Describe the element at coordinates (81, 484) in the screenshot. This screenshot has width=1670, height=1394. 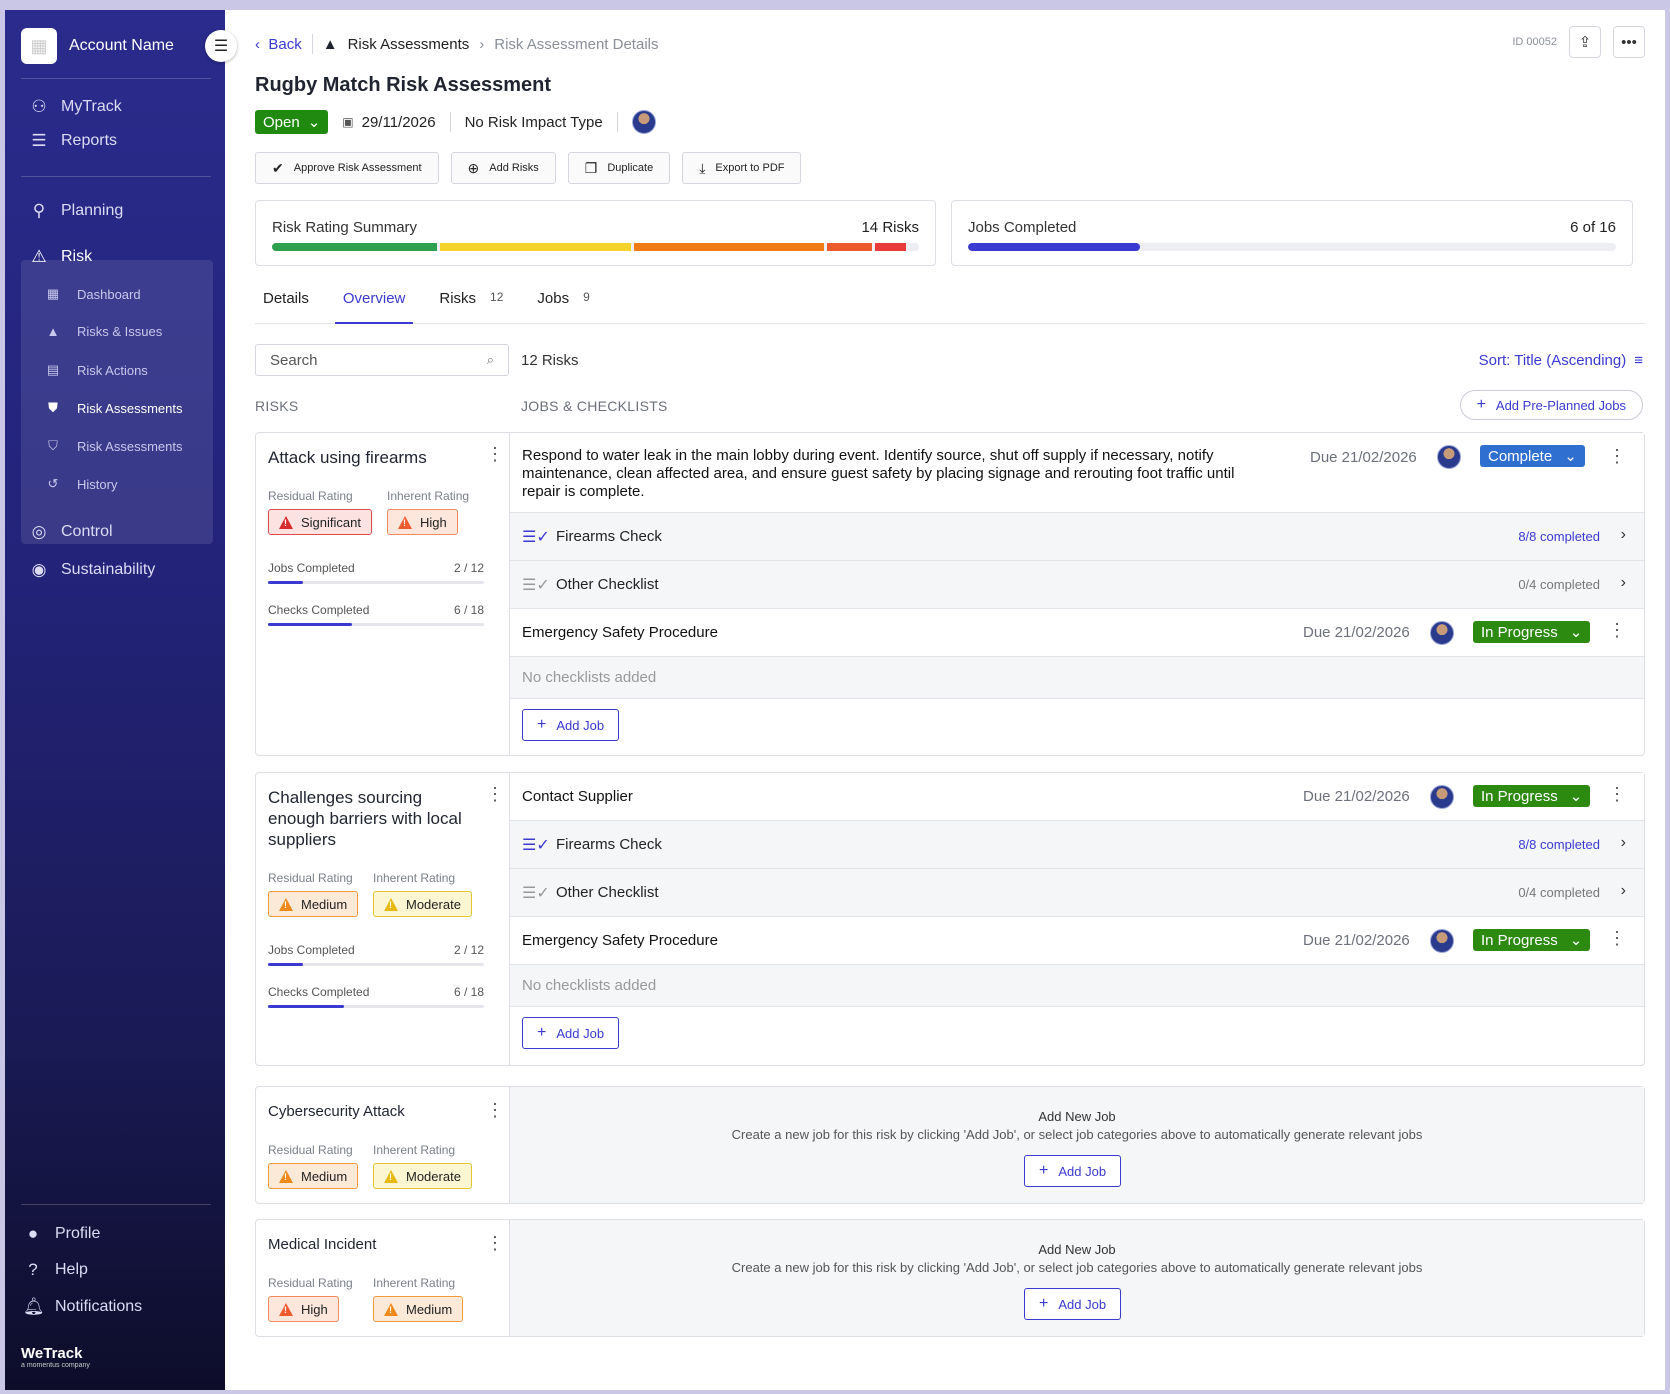
I see `sub-item-history: ↺ History` at that location.